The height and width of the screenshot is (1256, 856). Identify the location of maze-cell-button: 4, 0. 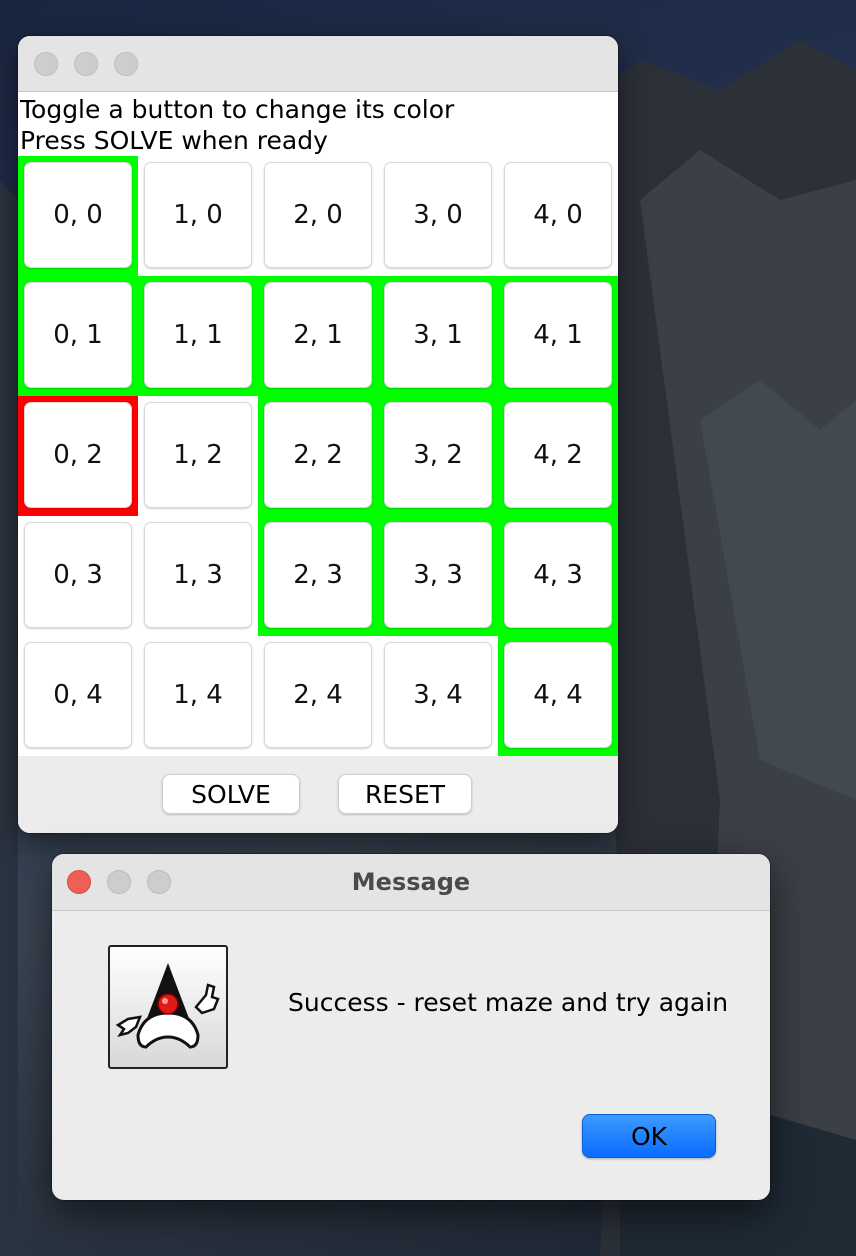
(558, 215).